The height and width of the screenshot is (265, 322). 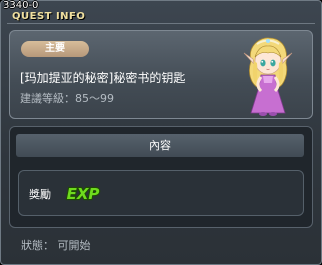 I want to click on recommended-level: 建議等級：85～99, so click(x=67, y=98).